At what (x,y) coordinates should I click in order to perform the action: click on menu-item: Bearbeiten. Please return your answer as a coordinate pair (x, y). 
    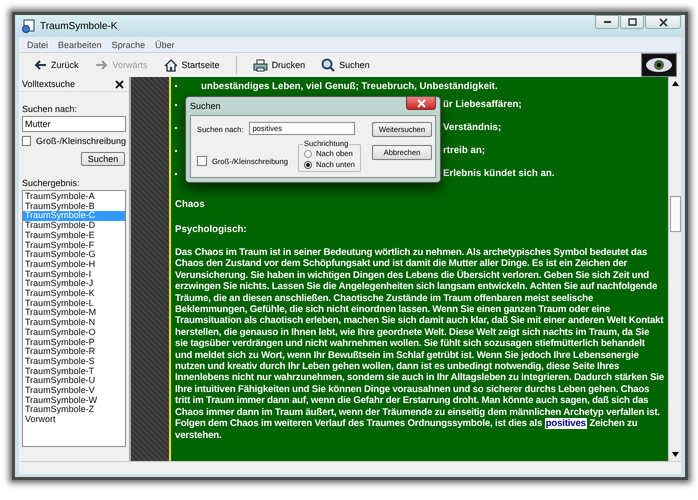
    Looking at the image, I should click on (80, 45).